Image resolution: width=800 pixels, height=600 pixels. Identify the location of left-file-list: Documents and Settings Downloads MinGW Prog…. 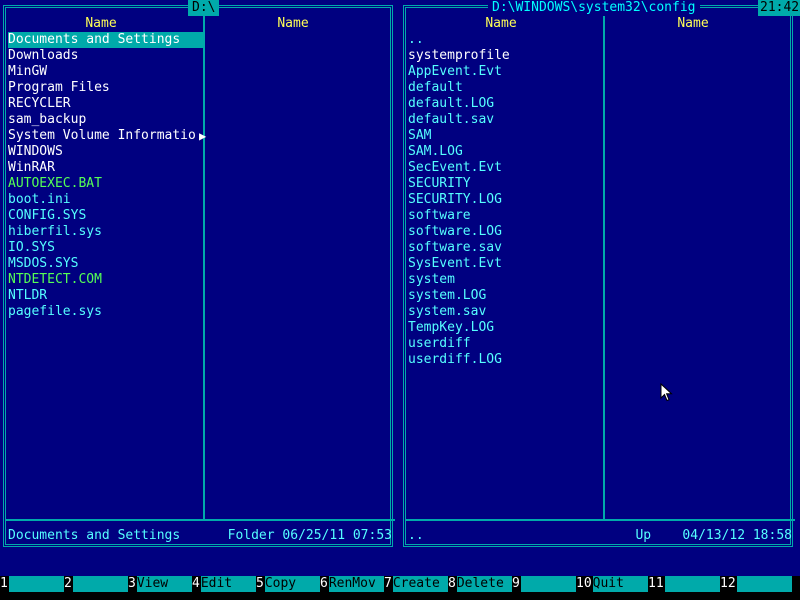
(106, 176).